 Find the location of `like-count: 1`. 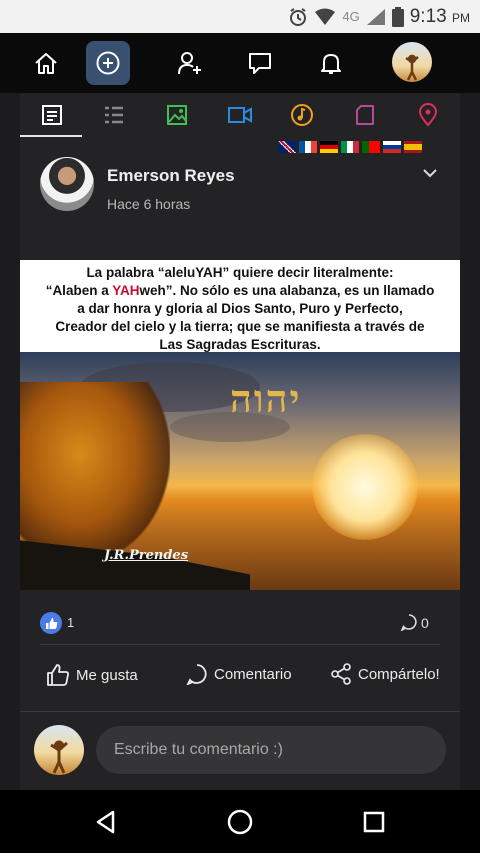

like-count: 1 is located at coordinates (71, 622).